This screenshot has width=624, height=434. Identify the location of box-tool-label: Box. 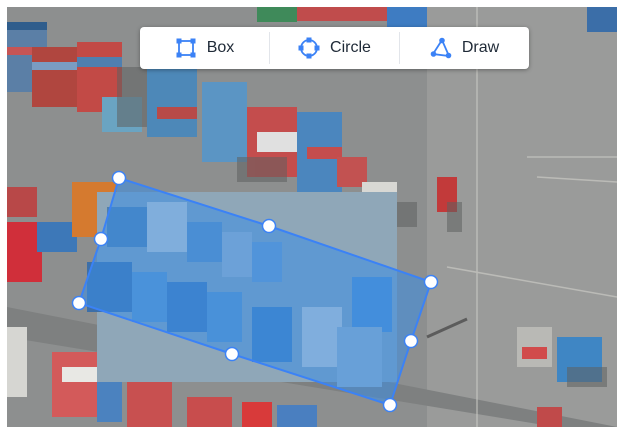
(220, 47).